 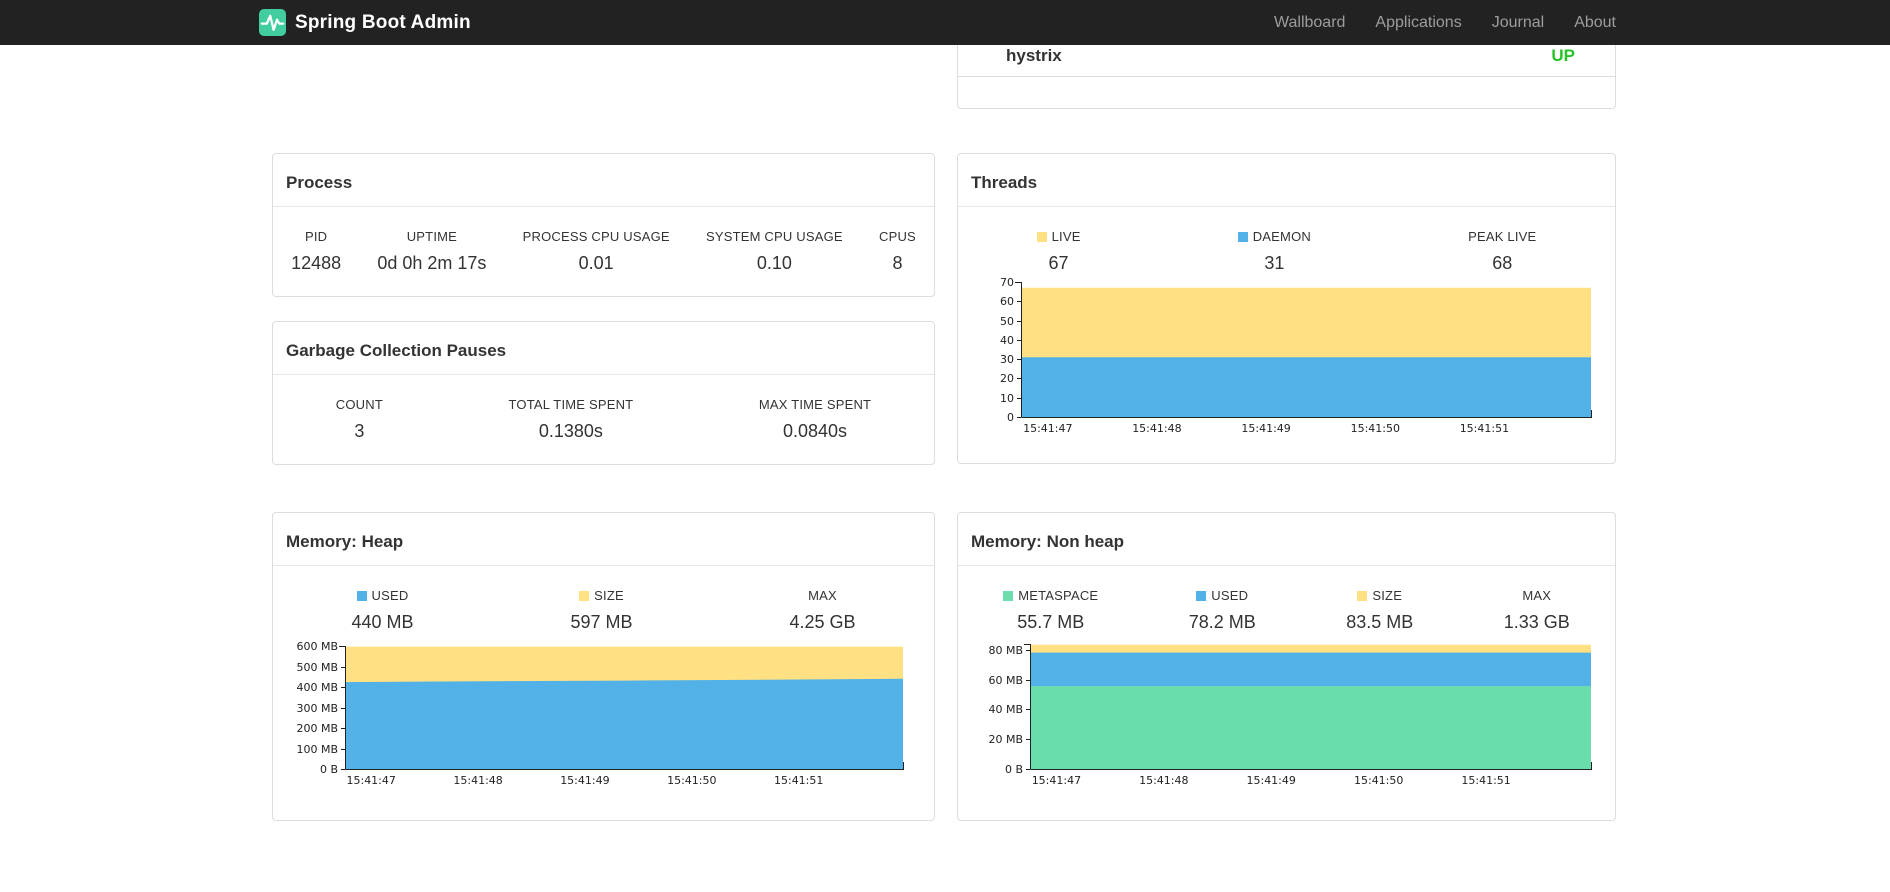 What do you see at coordinates (317, 728) in the screenshot?
I see `svg-text: 200 MB` at bounding box center [317, 728].